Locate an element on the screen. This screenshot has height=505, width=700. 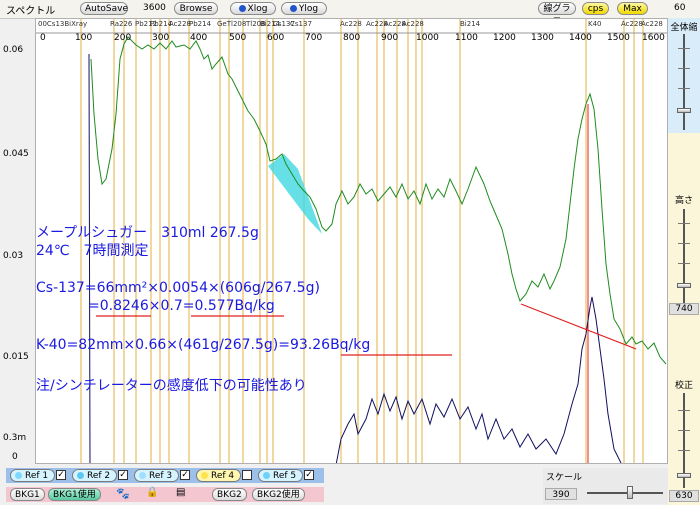
ref4-color-swatch is located at coordinates (204, 475).